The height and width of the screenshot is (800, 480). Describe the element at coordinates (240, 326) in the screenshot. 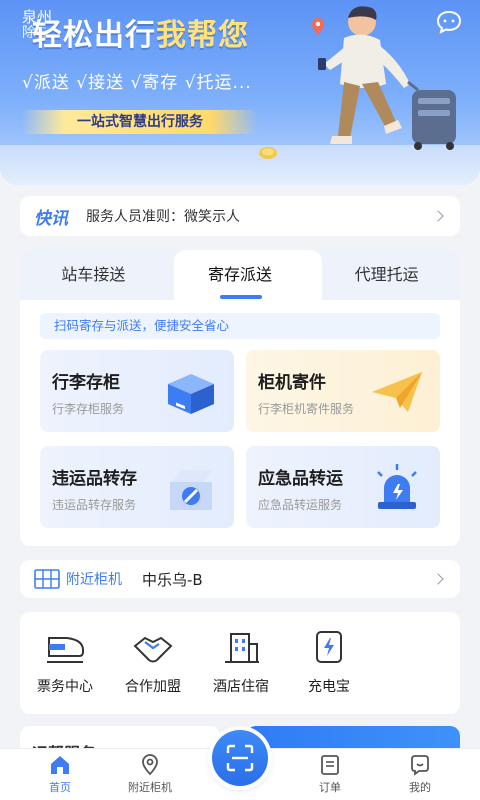

I see `tip-bar: 扫码寄存与派送，便捷安全省心` at that location.